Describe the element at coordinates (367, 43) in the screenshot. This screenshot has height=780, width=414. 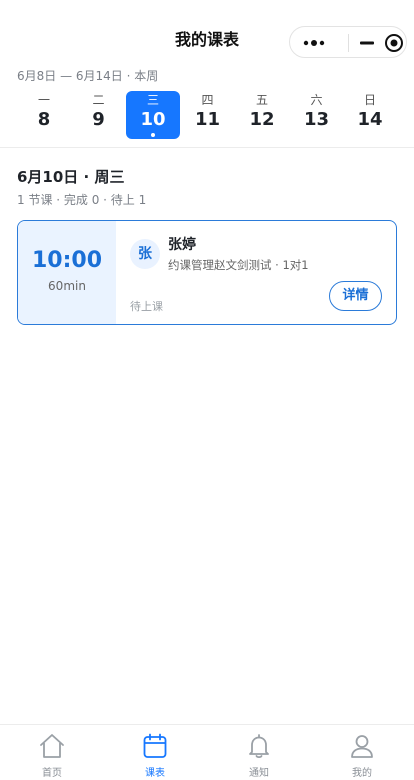
I see `minimize-icon` at that location.